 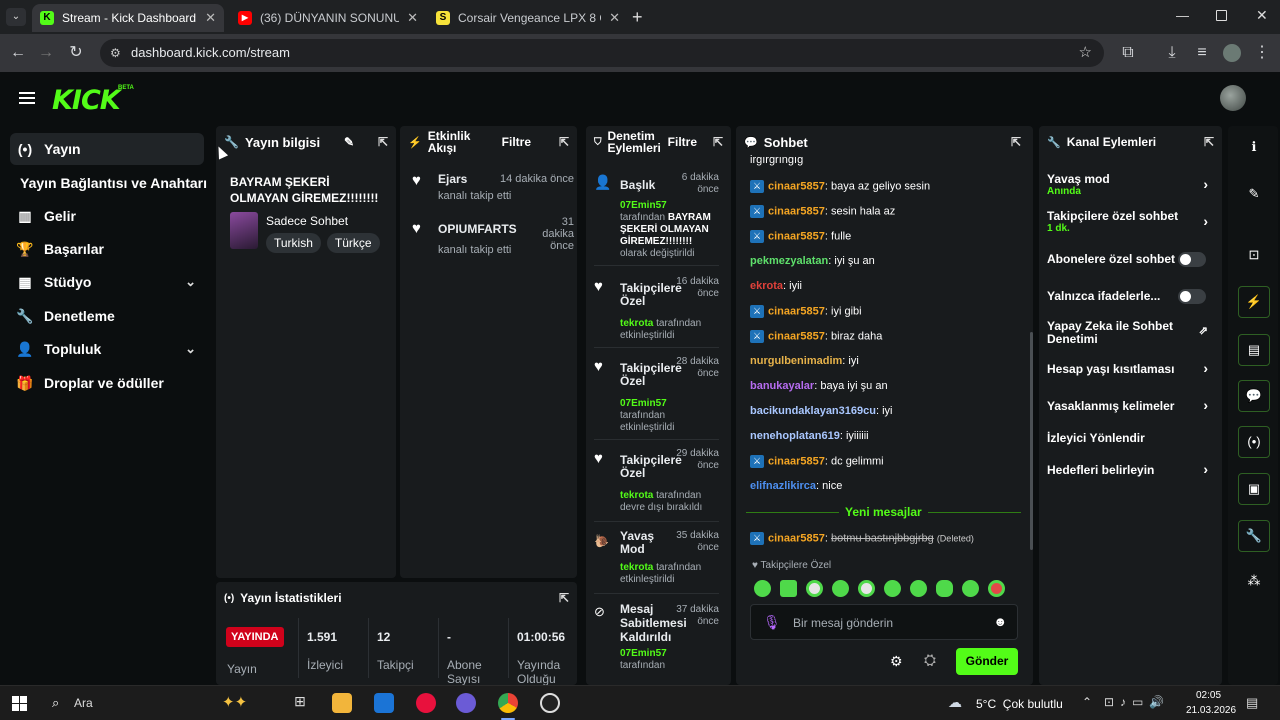 What do you see at coordinates (452, 179) in the screenshot?
I see `event-user: Ejars` at bounding box center [452, 179].